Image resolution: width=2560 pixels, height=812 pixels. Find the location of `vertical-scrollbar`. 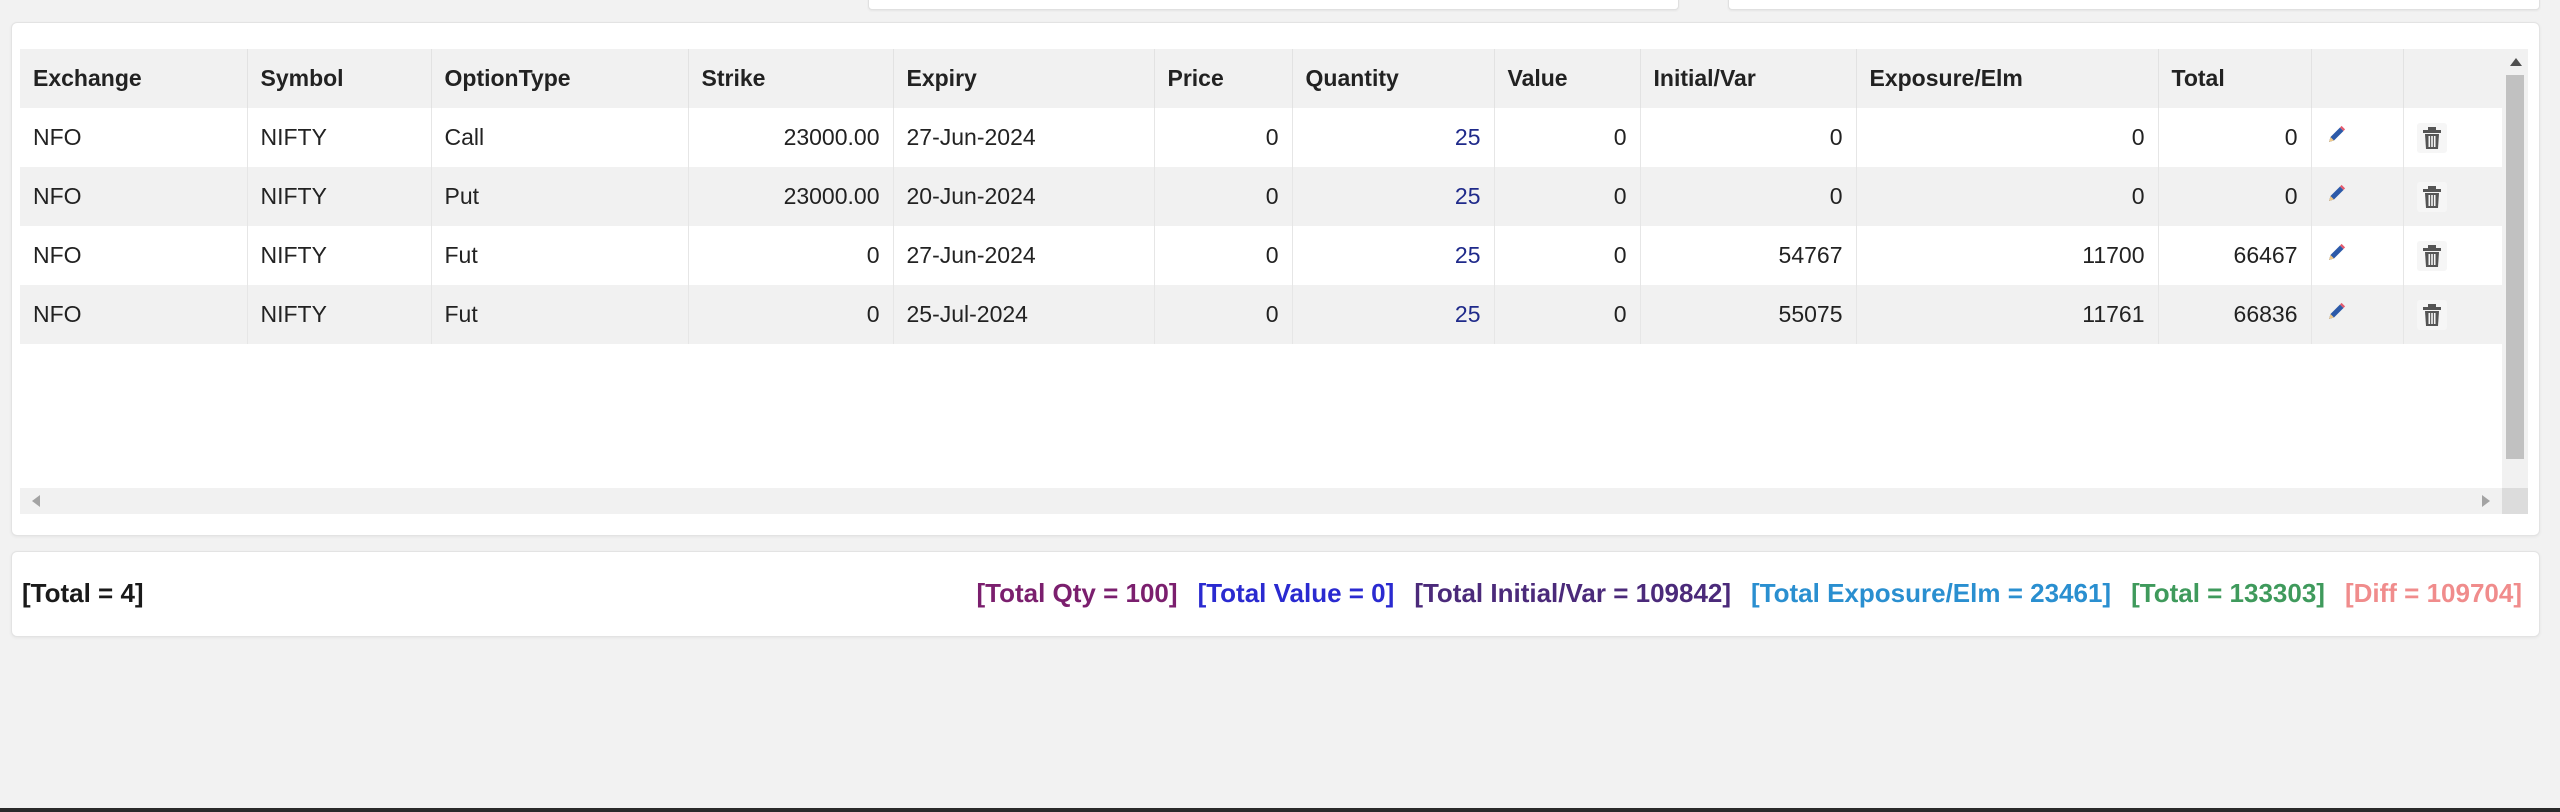

vertical-scrollbar is located at coordinates (2515, 280).